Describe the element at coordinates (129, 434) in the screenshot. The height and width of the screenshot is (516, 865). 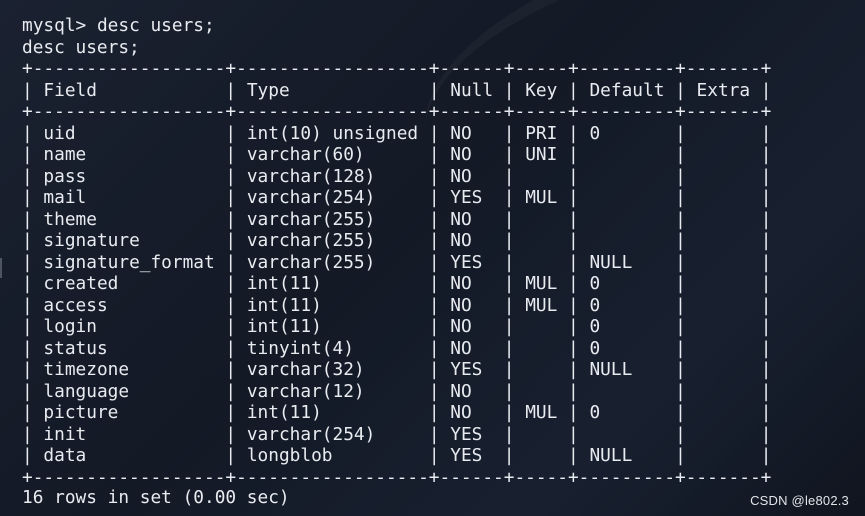
I see `table-cell: init` at that location.